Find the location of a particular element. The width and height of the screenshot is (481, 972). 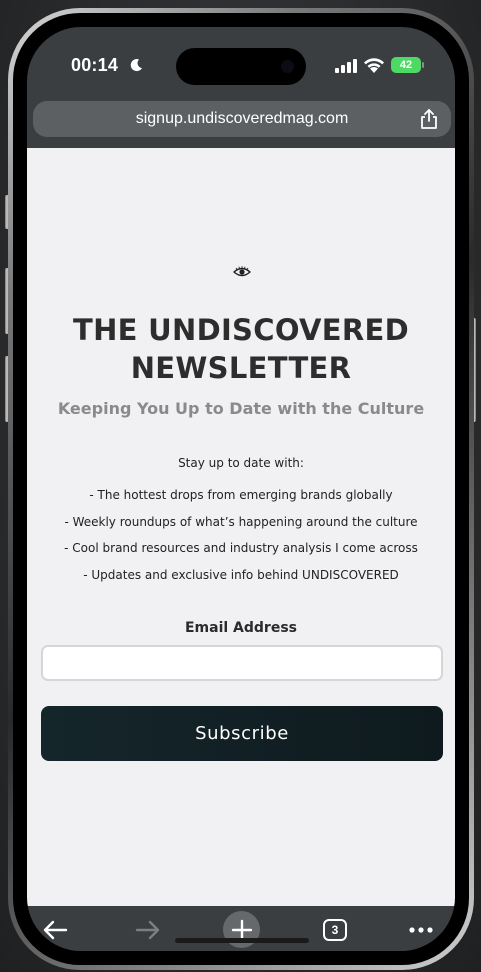

battery-level: 42 is located at coordinates (406, 65).